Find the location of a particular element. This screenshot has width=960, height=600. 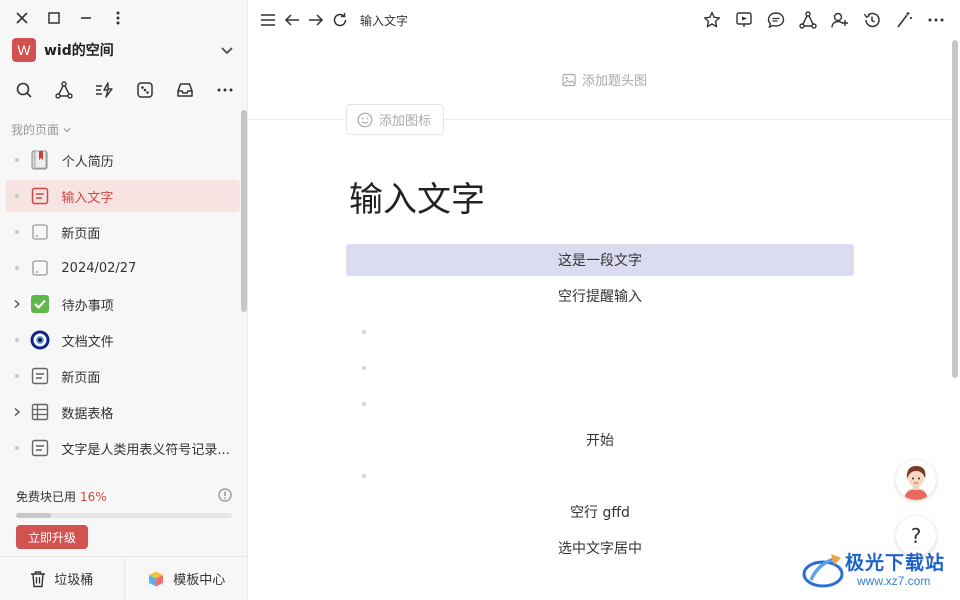

sidebar-item-new-page-2: 新页面 is located at coordinates (122, 376).